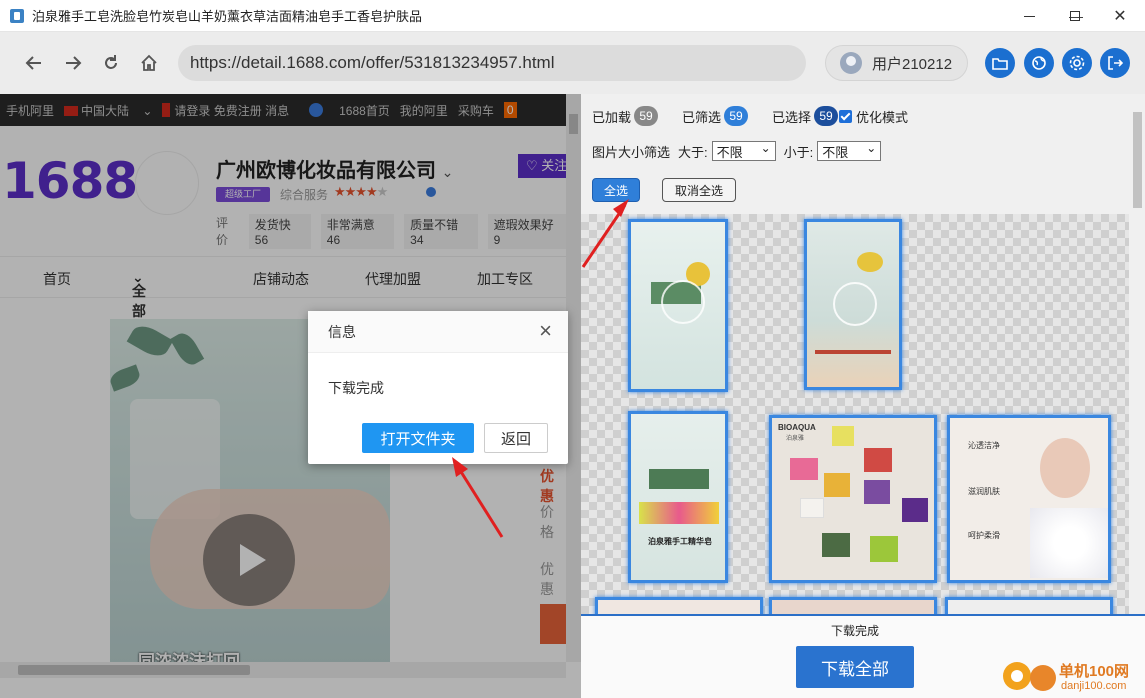  What do you see at coordinates (1094, 671) in the screenshot?
I see `watermark-text: 单机100网` at bounding box center [1094, 671].